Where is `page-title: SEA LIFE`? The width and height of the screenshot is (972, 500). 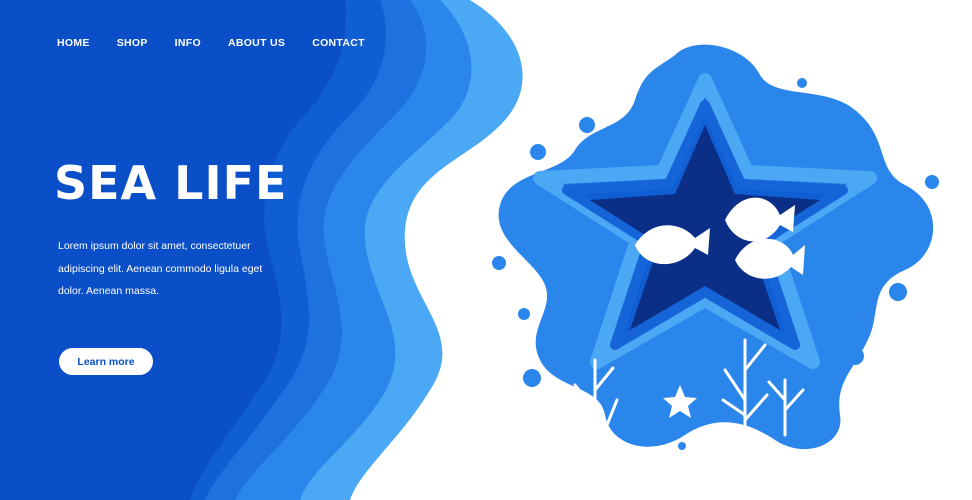
page-title: SEA LIFE is located at coordinates (171, 183).